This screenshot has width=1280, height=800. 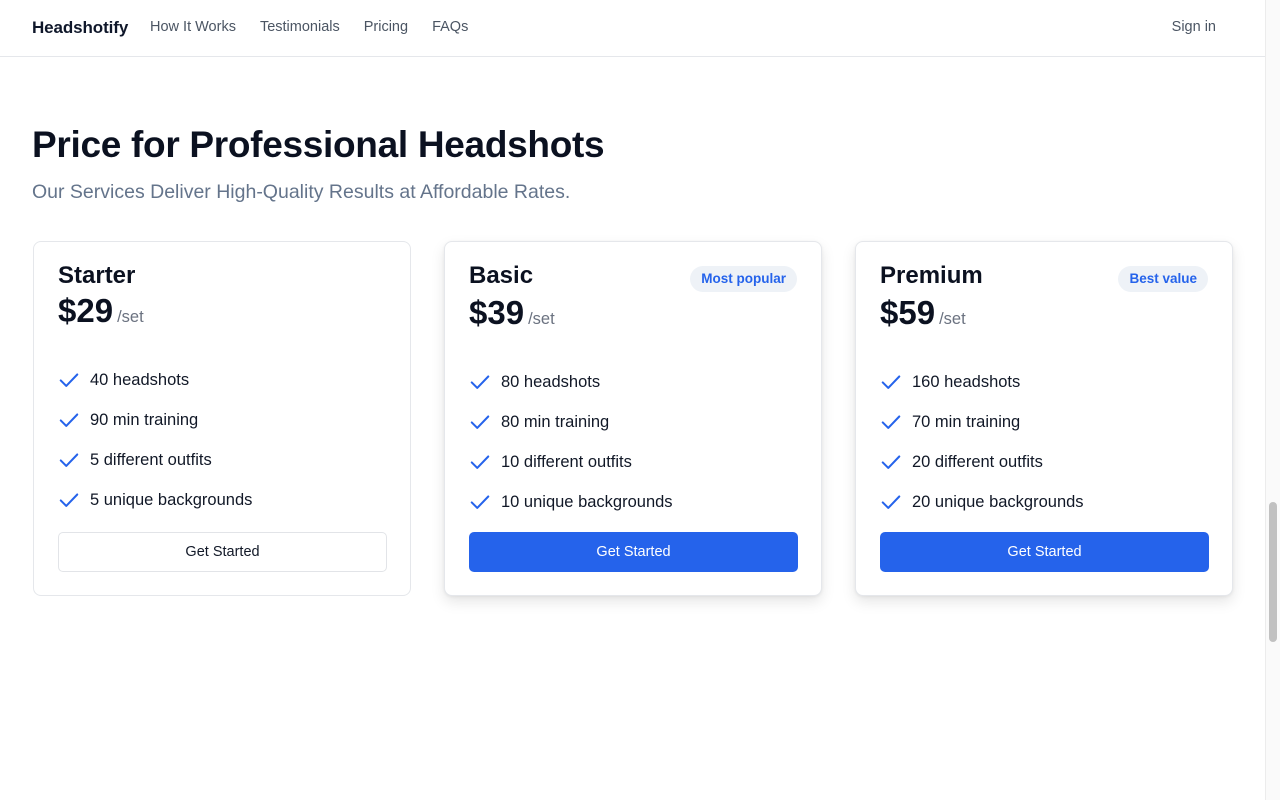 I want to click on plan-name: Basic, so click(x=501, y=275).